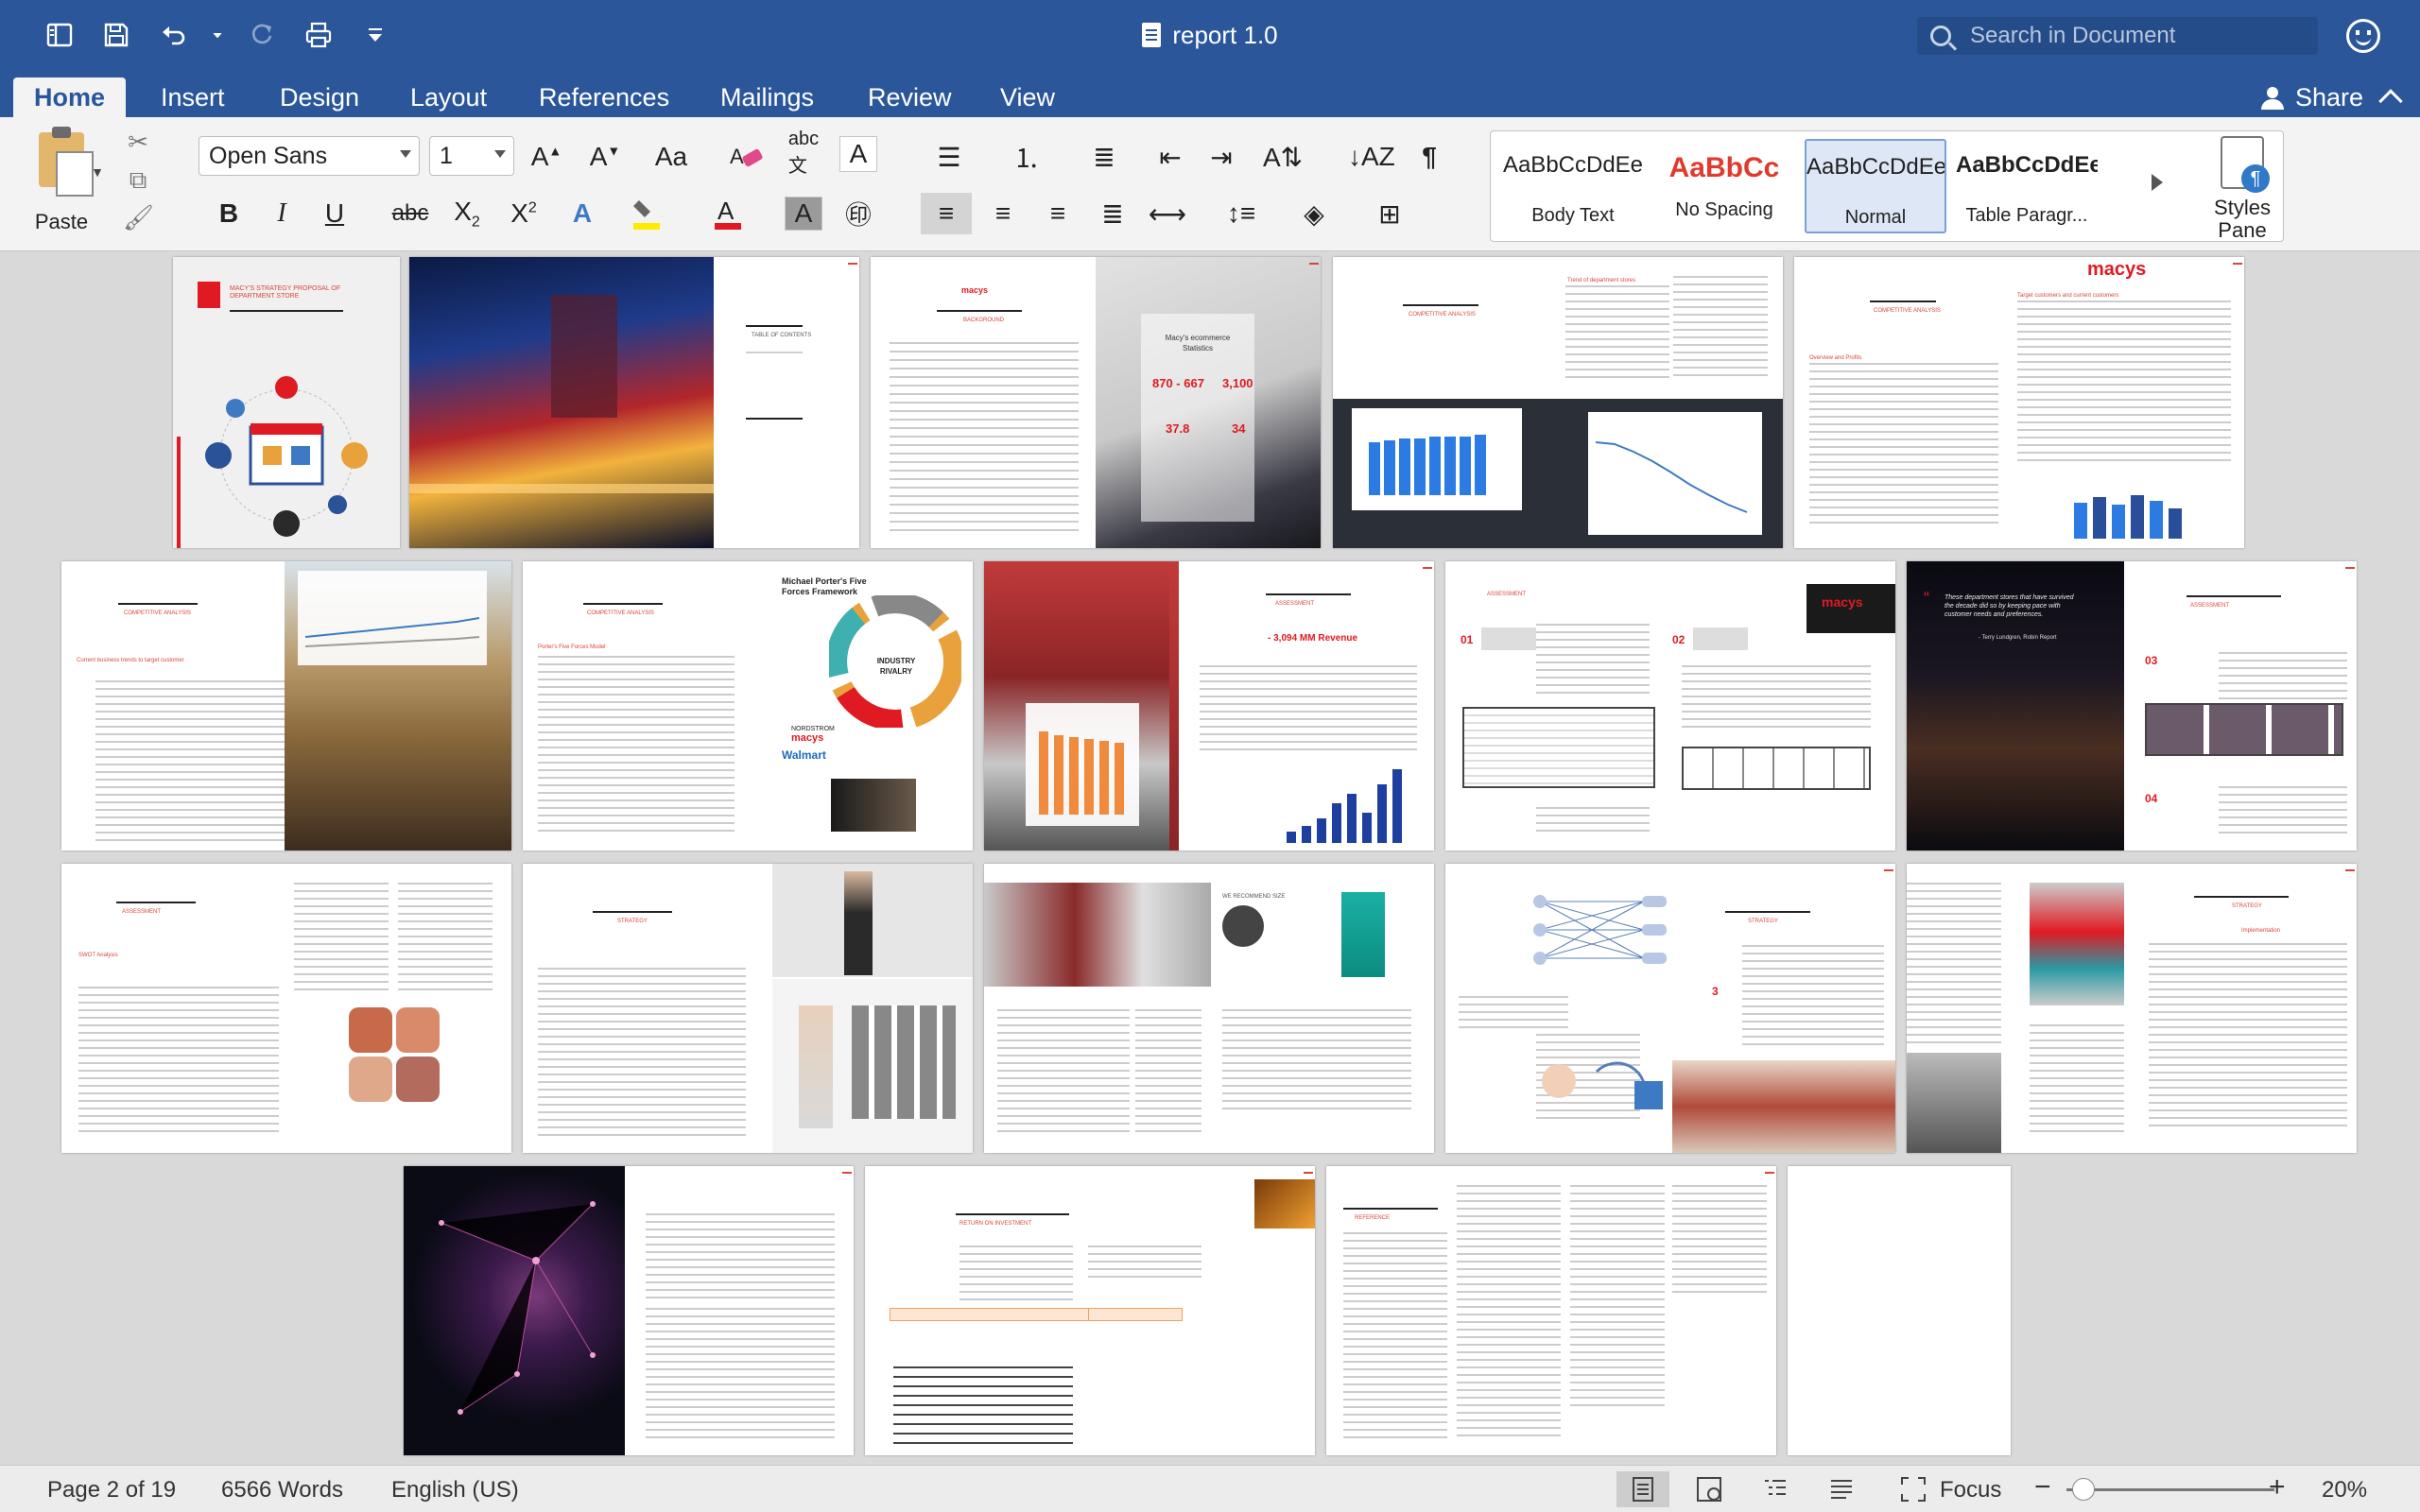 This screenshot has height=1512, width=2420. What do you see at coordinates (647, 213) in the screenshot?
I see `highlight-button` at bounding box center [647, 213].